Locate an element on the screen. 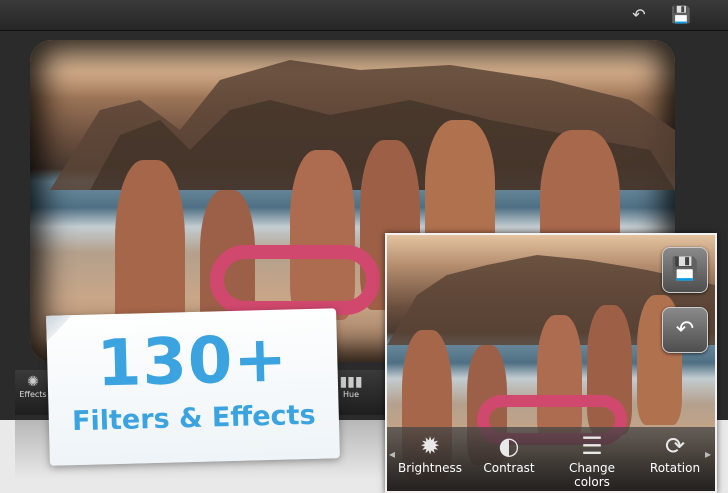 The image size is (728, 493). promo-subline: Filters & Effects is located at coordinates (193, 418).